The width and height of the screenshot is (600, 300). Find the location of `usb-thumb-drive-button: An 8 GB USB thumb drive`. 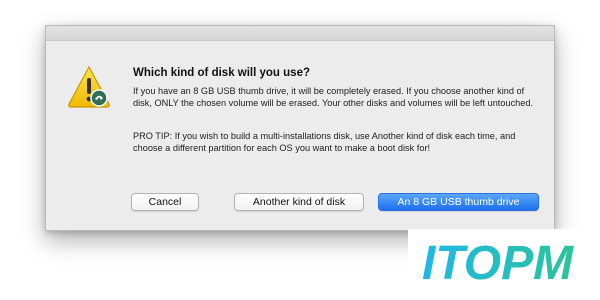

usb-thumb-drive-button: An 8 GB USB thumb drive is located at coordinates (458, 202).